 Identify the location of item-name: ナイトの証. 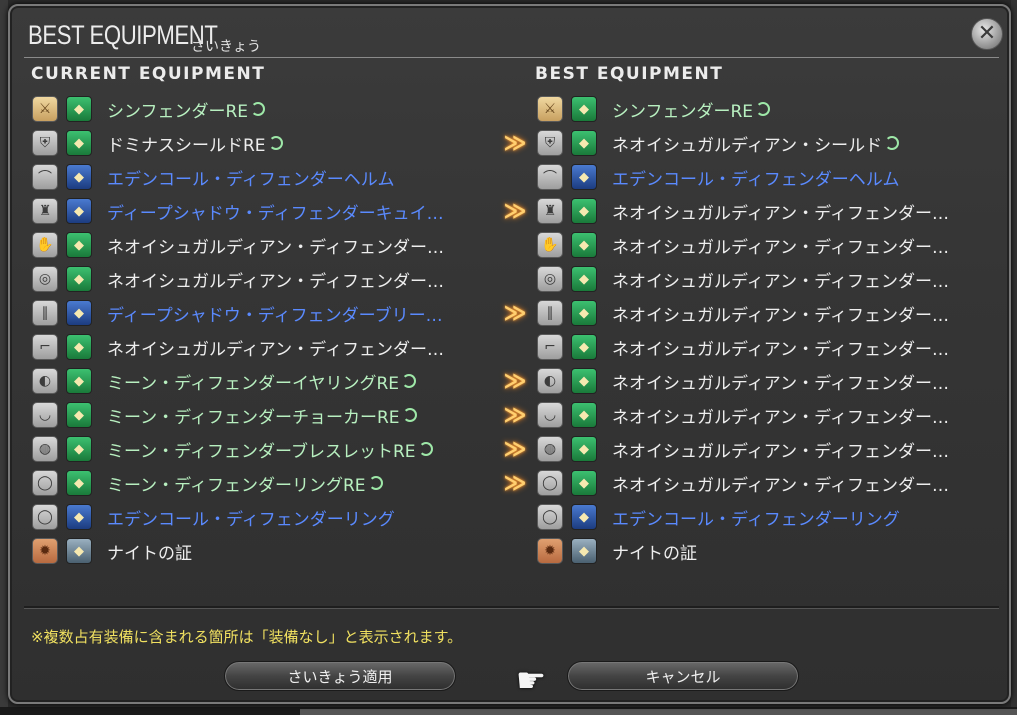
(654, 553).